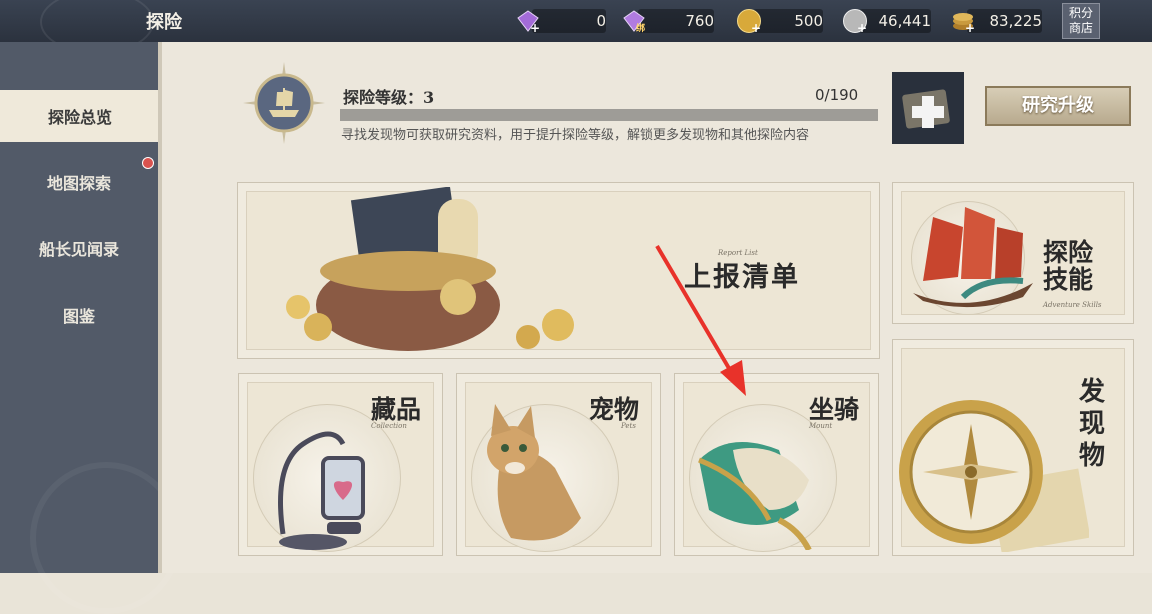 The width and height of the screenshot is (1152, 614). I want to click on currency-silver: + 46,441, so click(887, 22).